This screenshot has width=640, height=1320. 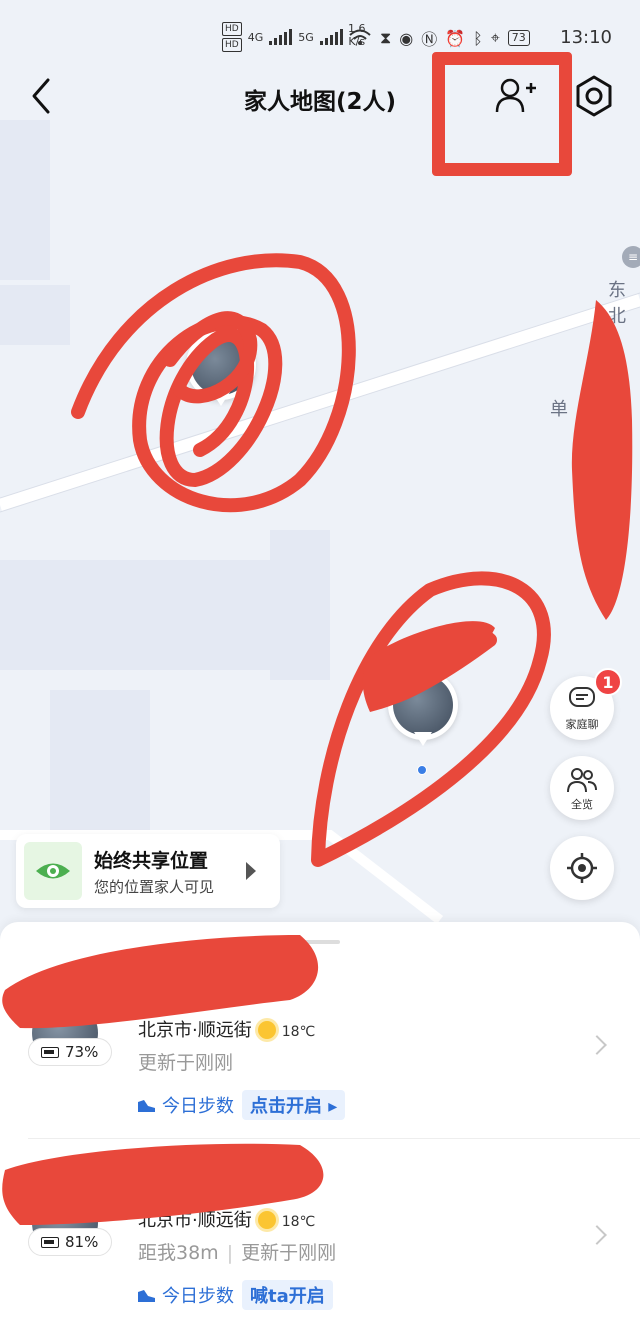 What do you see at coordinates (582, 724) in the screenshot?
I see `family-chat-label: 家庭聊` at bounding box center [582, 724].